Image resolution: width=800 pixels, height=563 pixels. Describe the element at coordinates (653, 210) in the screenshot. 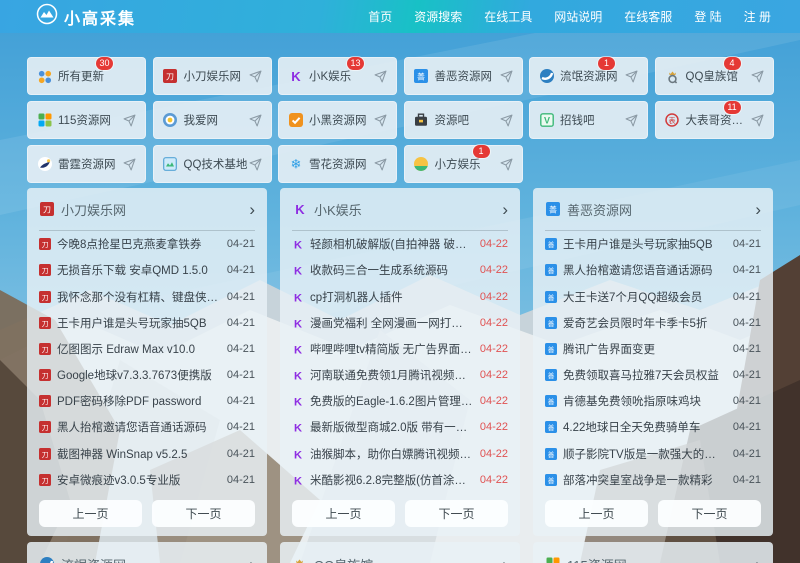

I see `column-header: 善 善恶资源网 ›` at that location.